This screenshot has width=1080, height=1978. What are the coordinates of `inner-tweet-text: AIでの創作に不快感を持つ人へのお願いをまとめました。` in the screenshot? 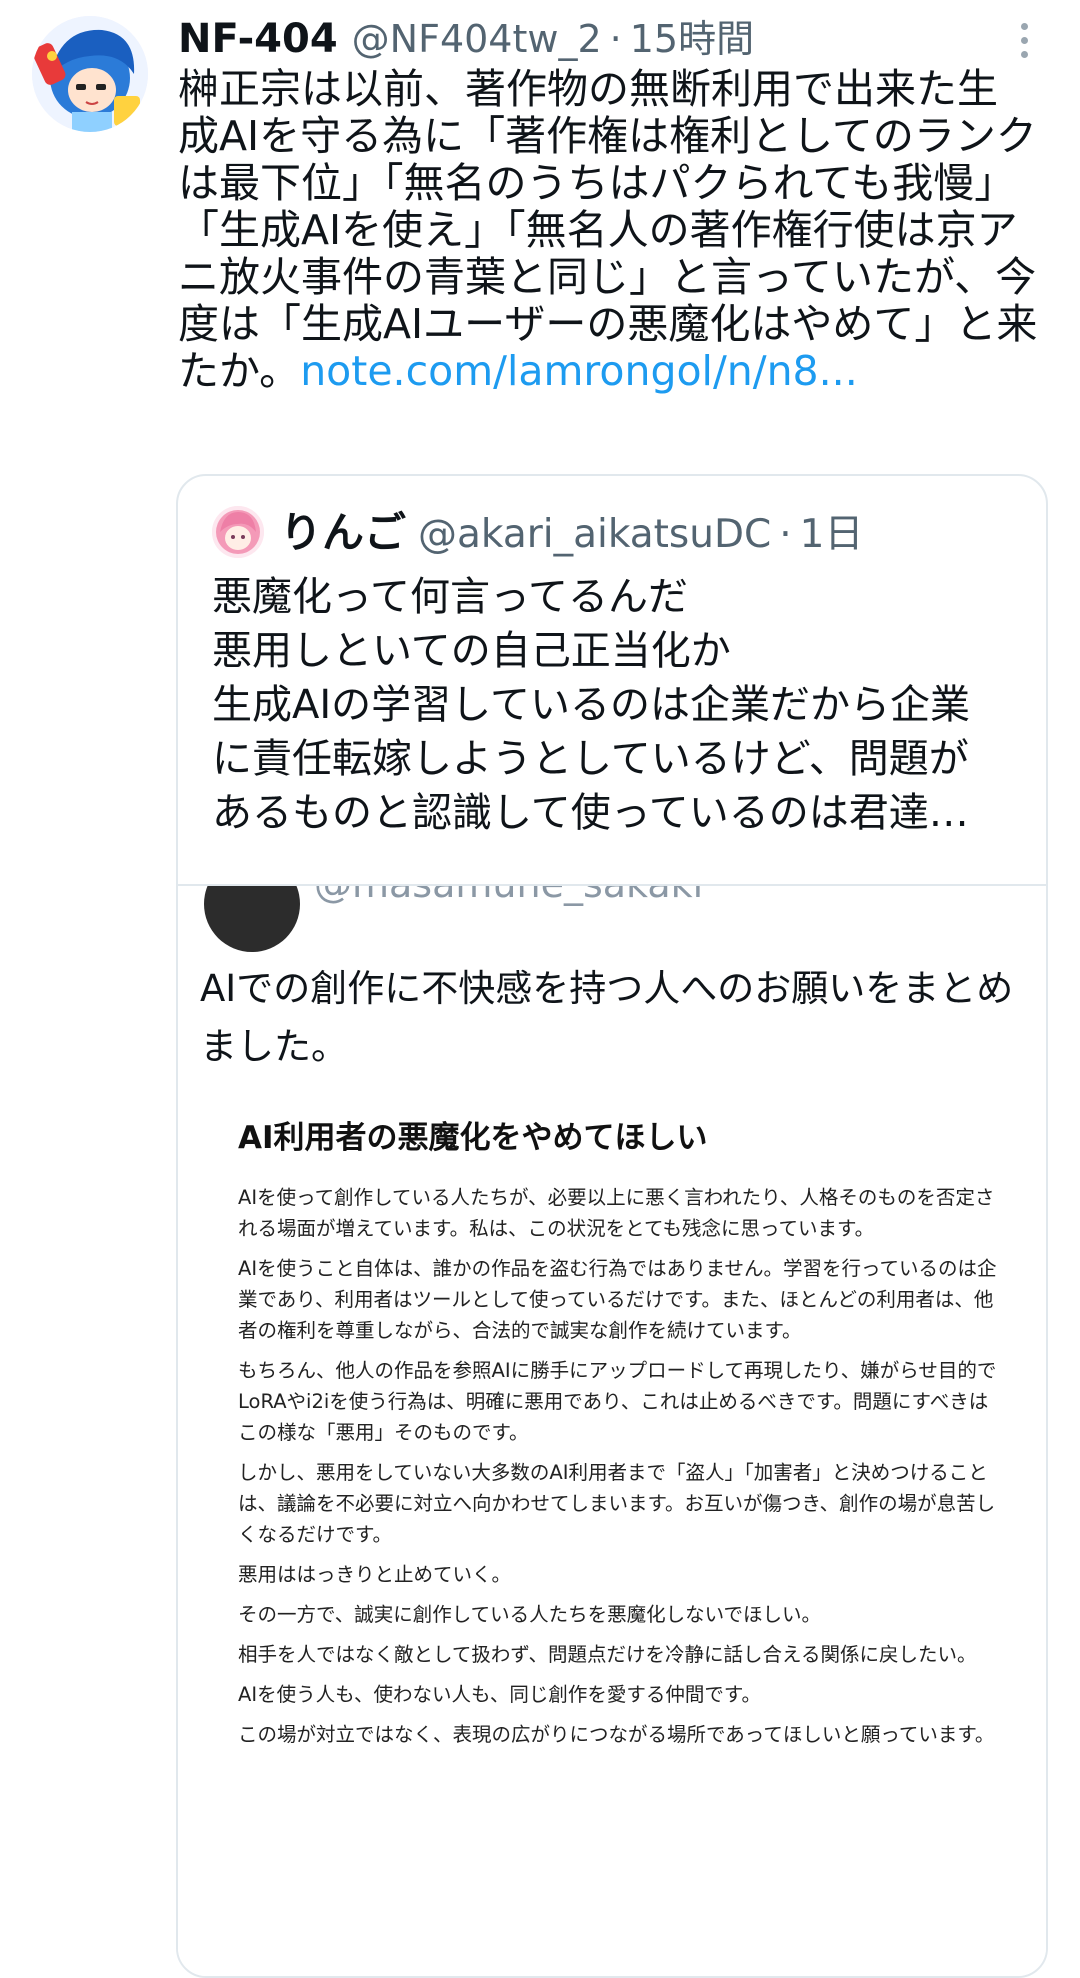 It's located at (607, 1017).